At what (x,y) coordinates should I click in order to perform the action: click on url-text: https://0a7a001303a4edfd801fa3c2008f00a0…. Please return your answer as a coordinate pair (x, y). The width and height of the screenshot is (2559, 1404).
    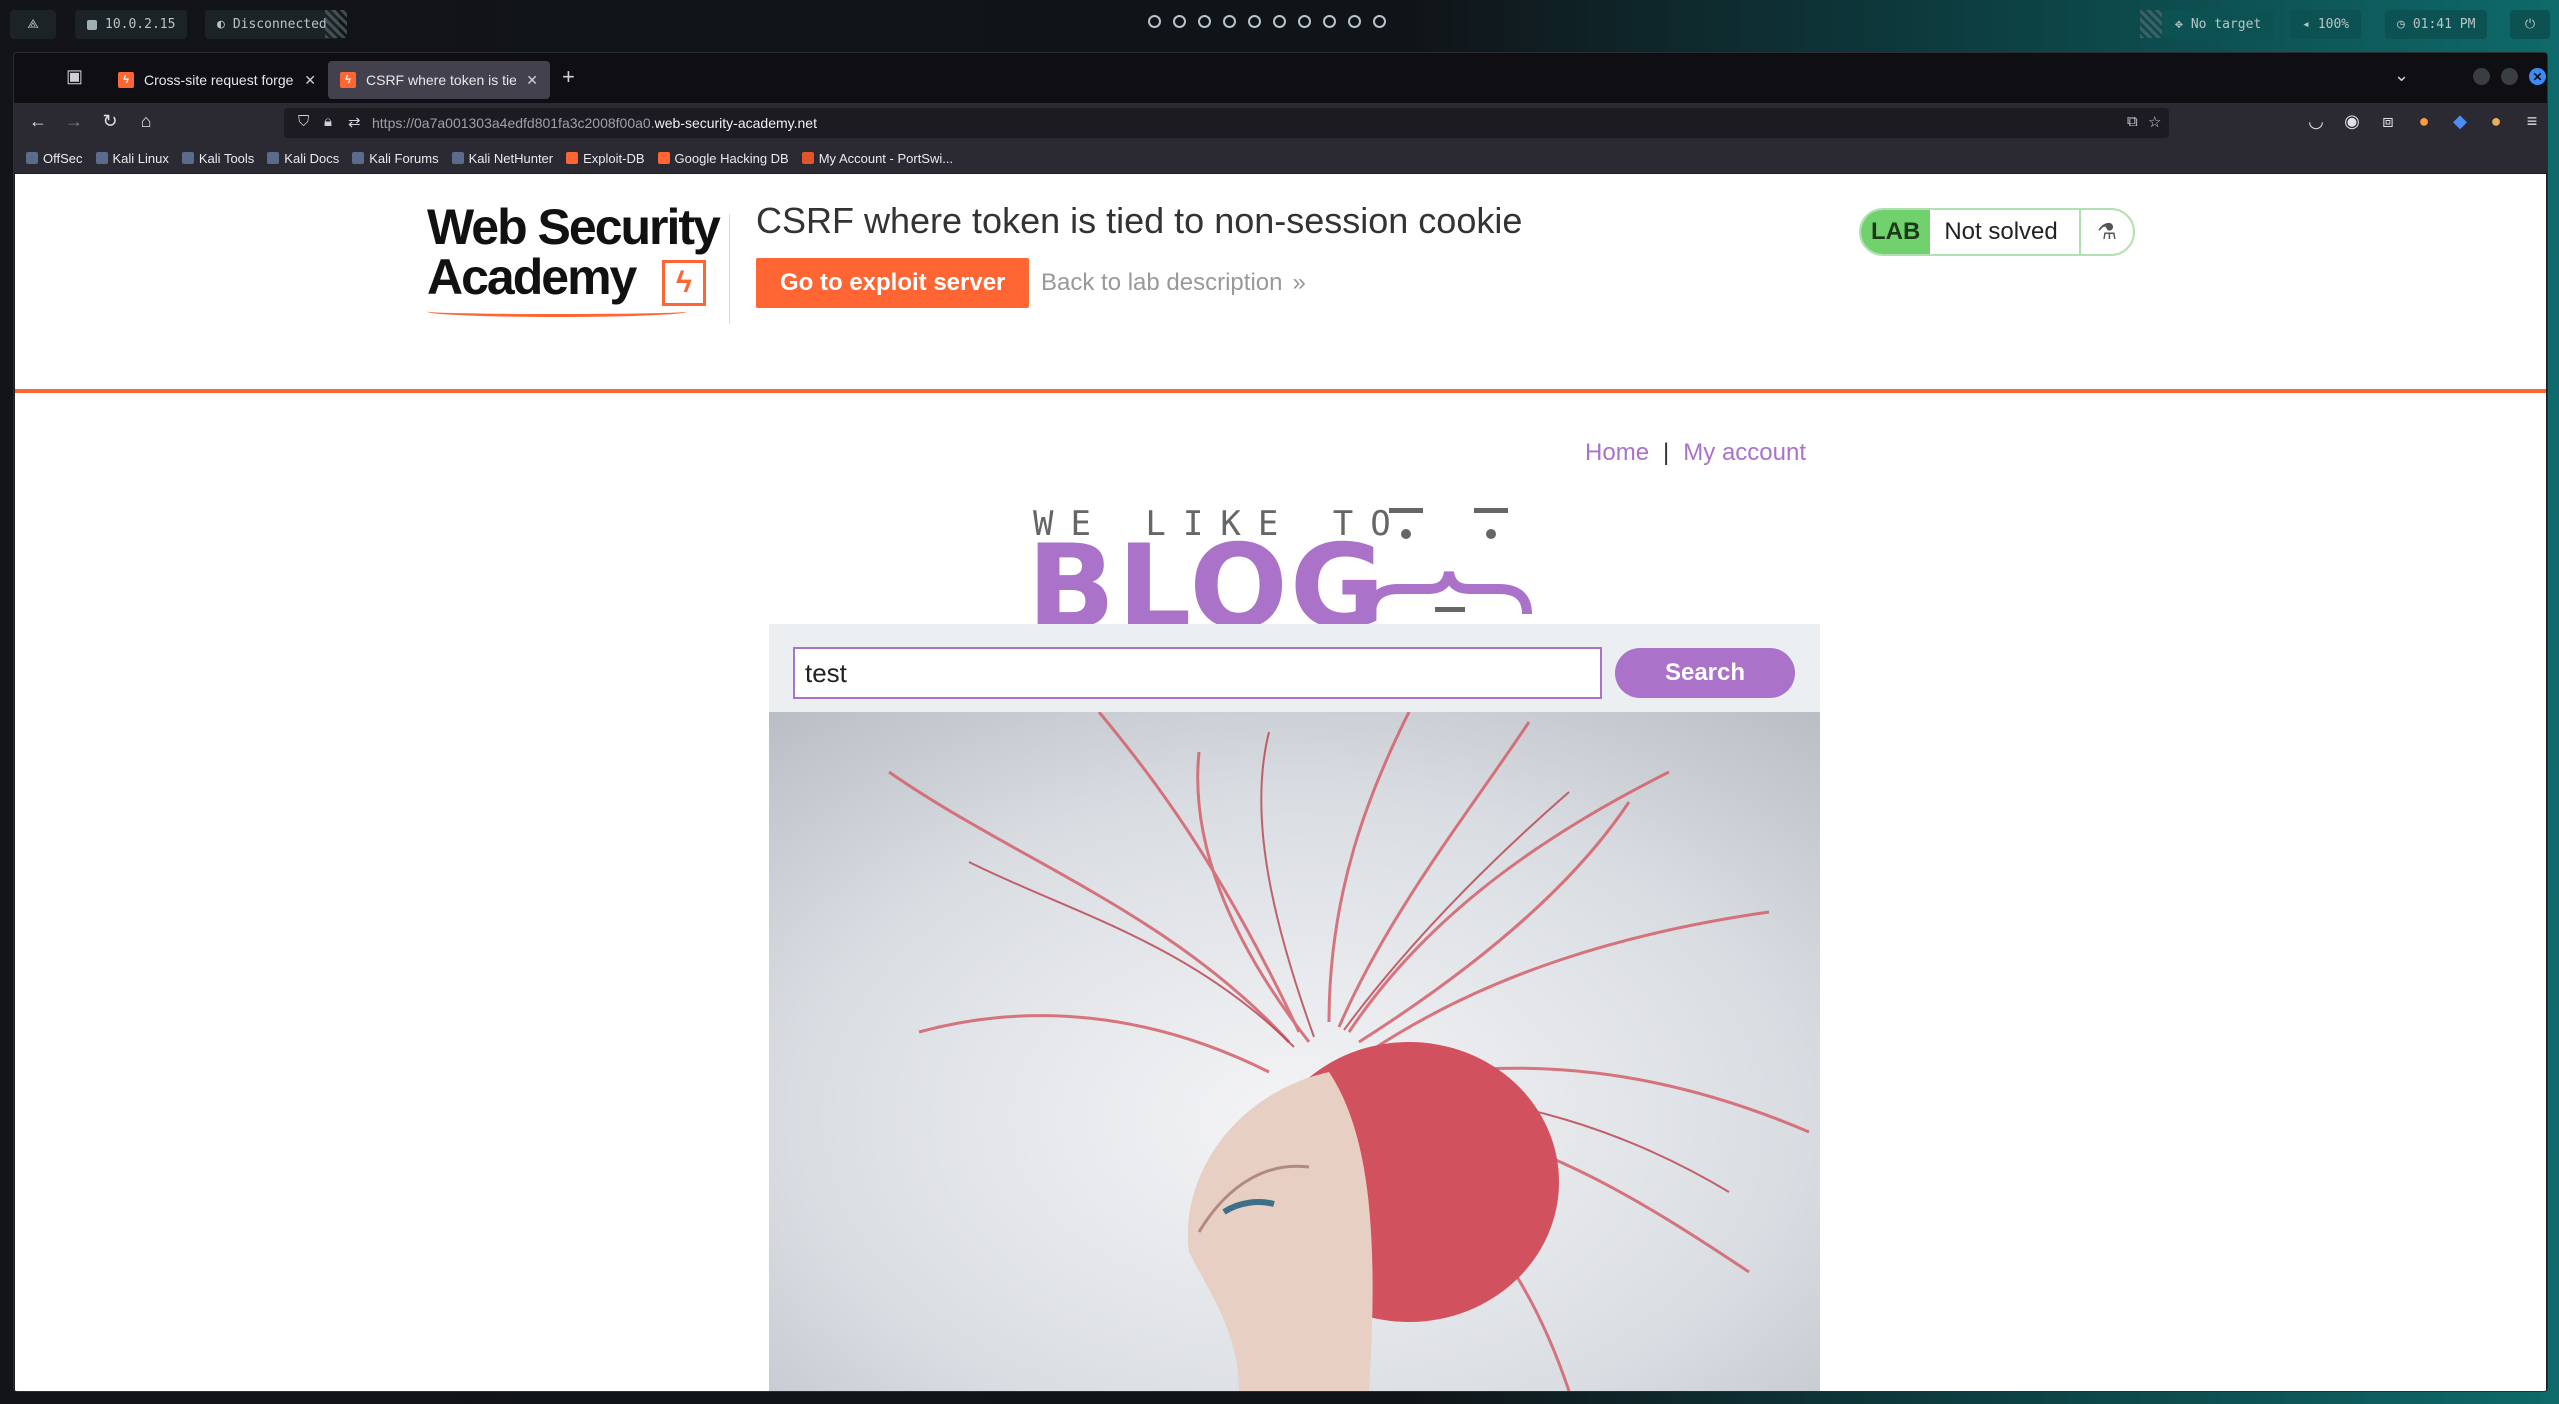
    Looking at the image, I should click on (594, 123).